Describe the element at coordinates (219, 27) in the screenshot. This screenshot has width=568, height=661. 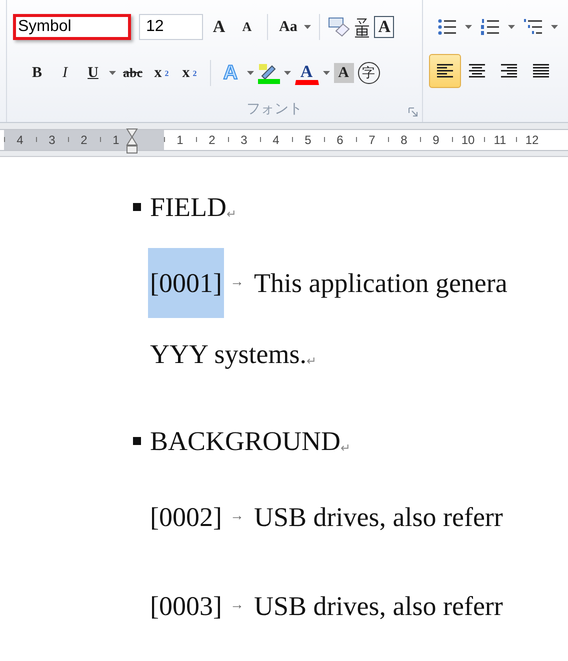
I see `grow-font-button: A` at that location.